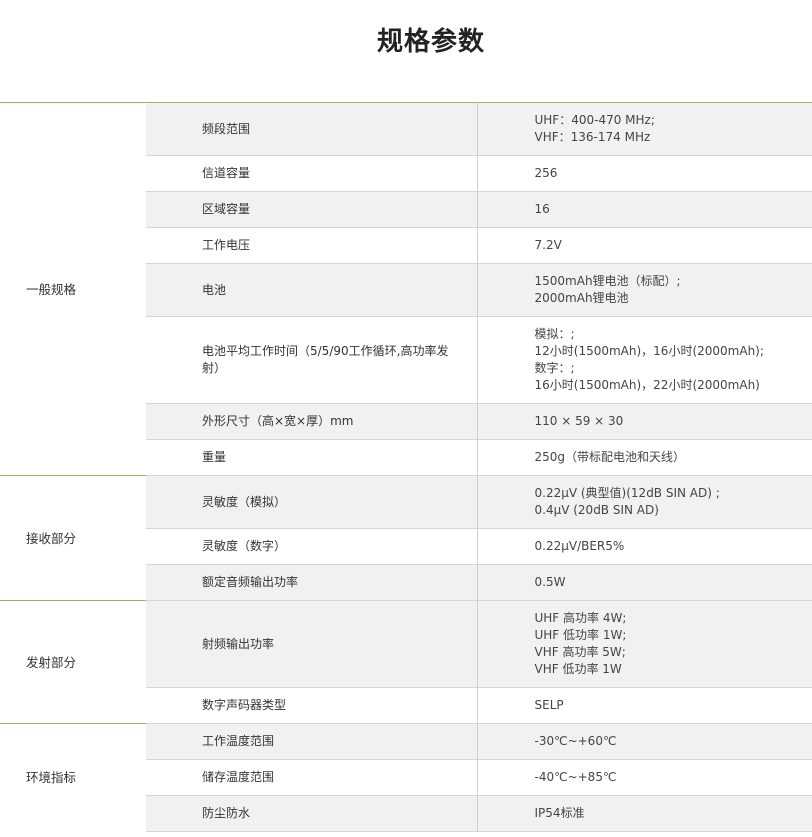  What do you see at coordinates (575, 777) in the screenshot?
I see `spec-value-line: -40℃~+85℃` at bounding box center [575, 777].